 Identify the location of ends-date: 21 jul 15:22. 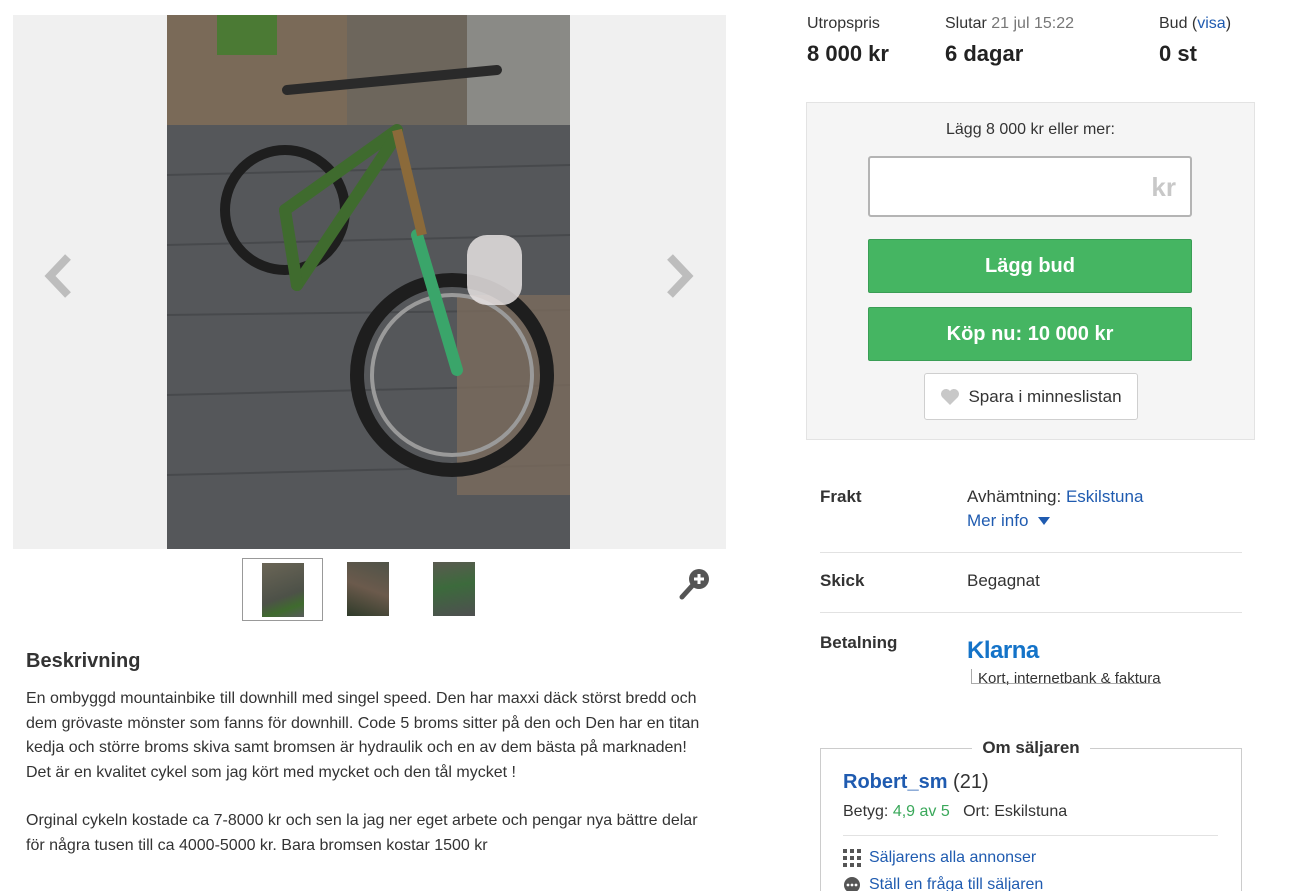
(1032, 23).